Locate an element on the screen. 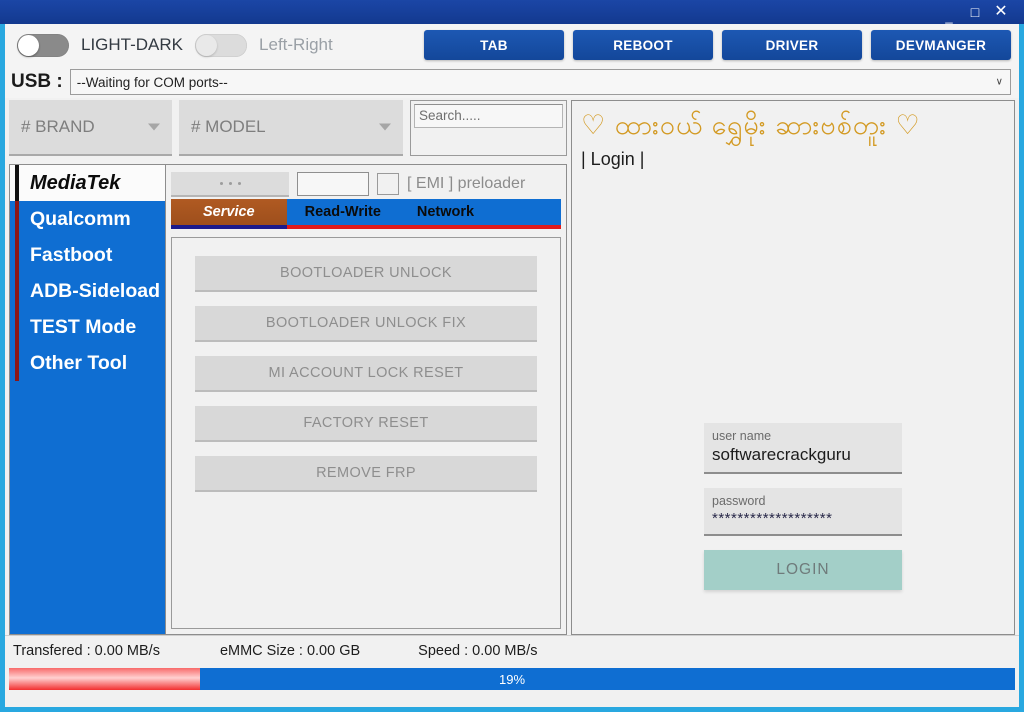 The height and width of the screenshot is (712, 1024). brand-dropdown-label: # BRAND is located at coordinates (58, 126).